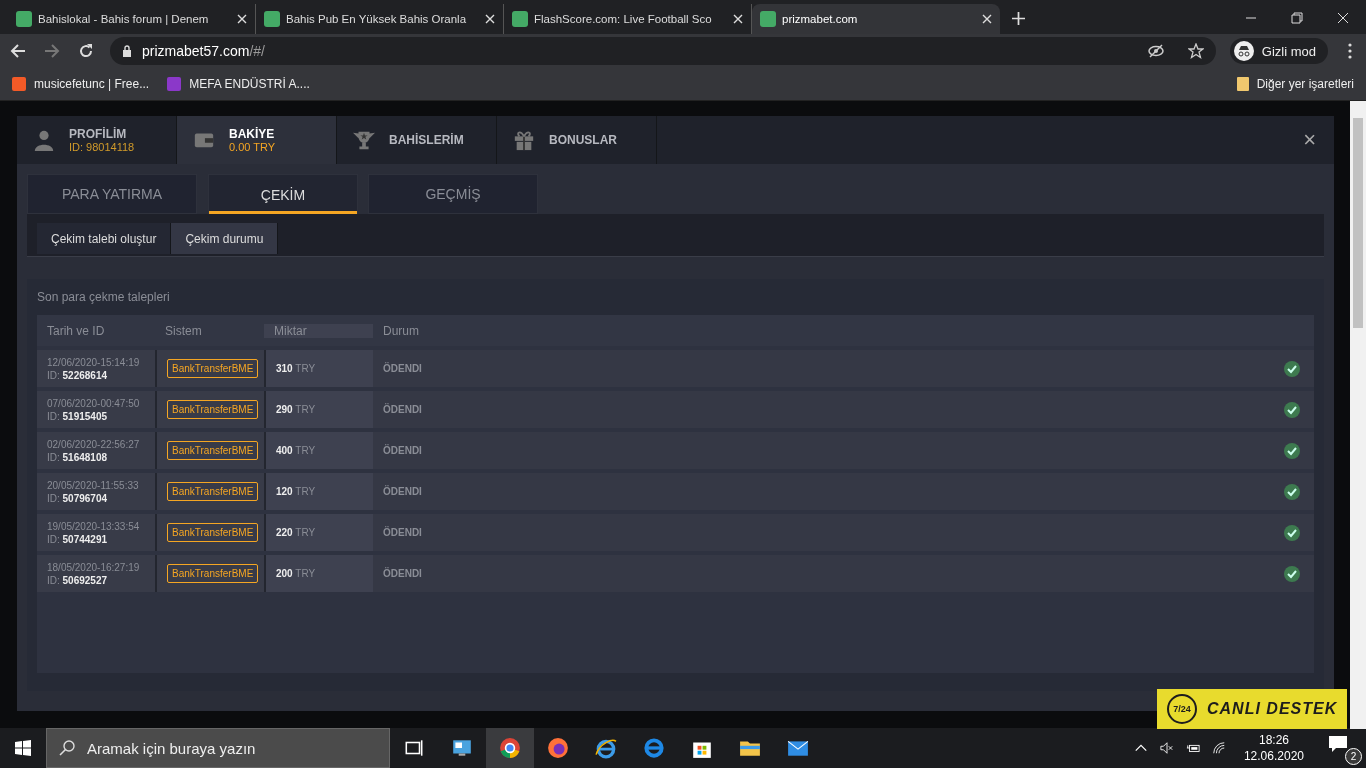 The image size is (1366, 768). I want to click on notification-count: 2, so click(1353, 756).